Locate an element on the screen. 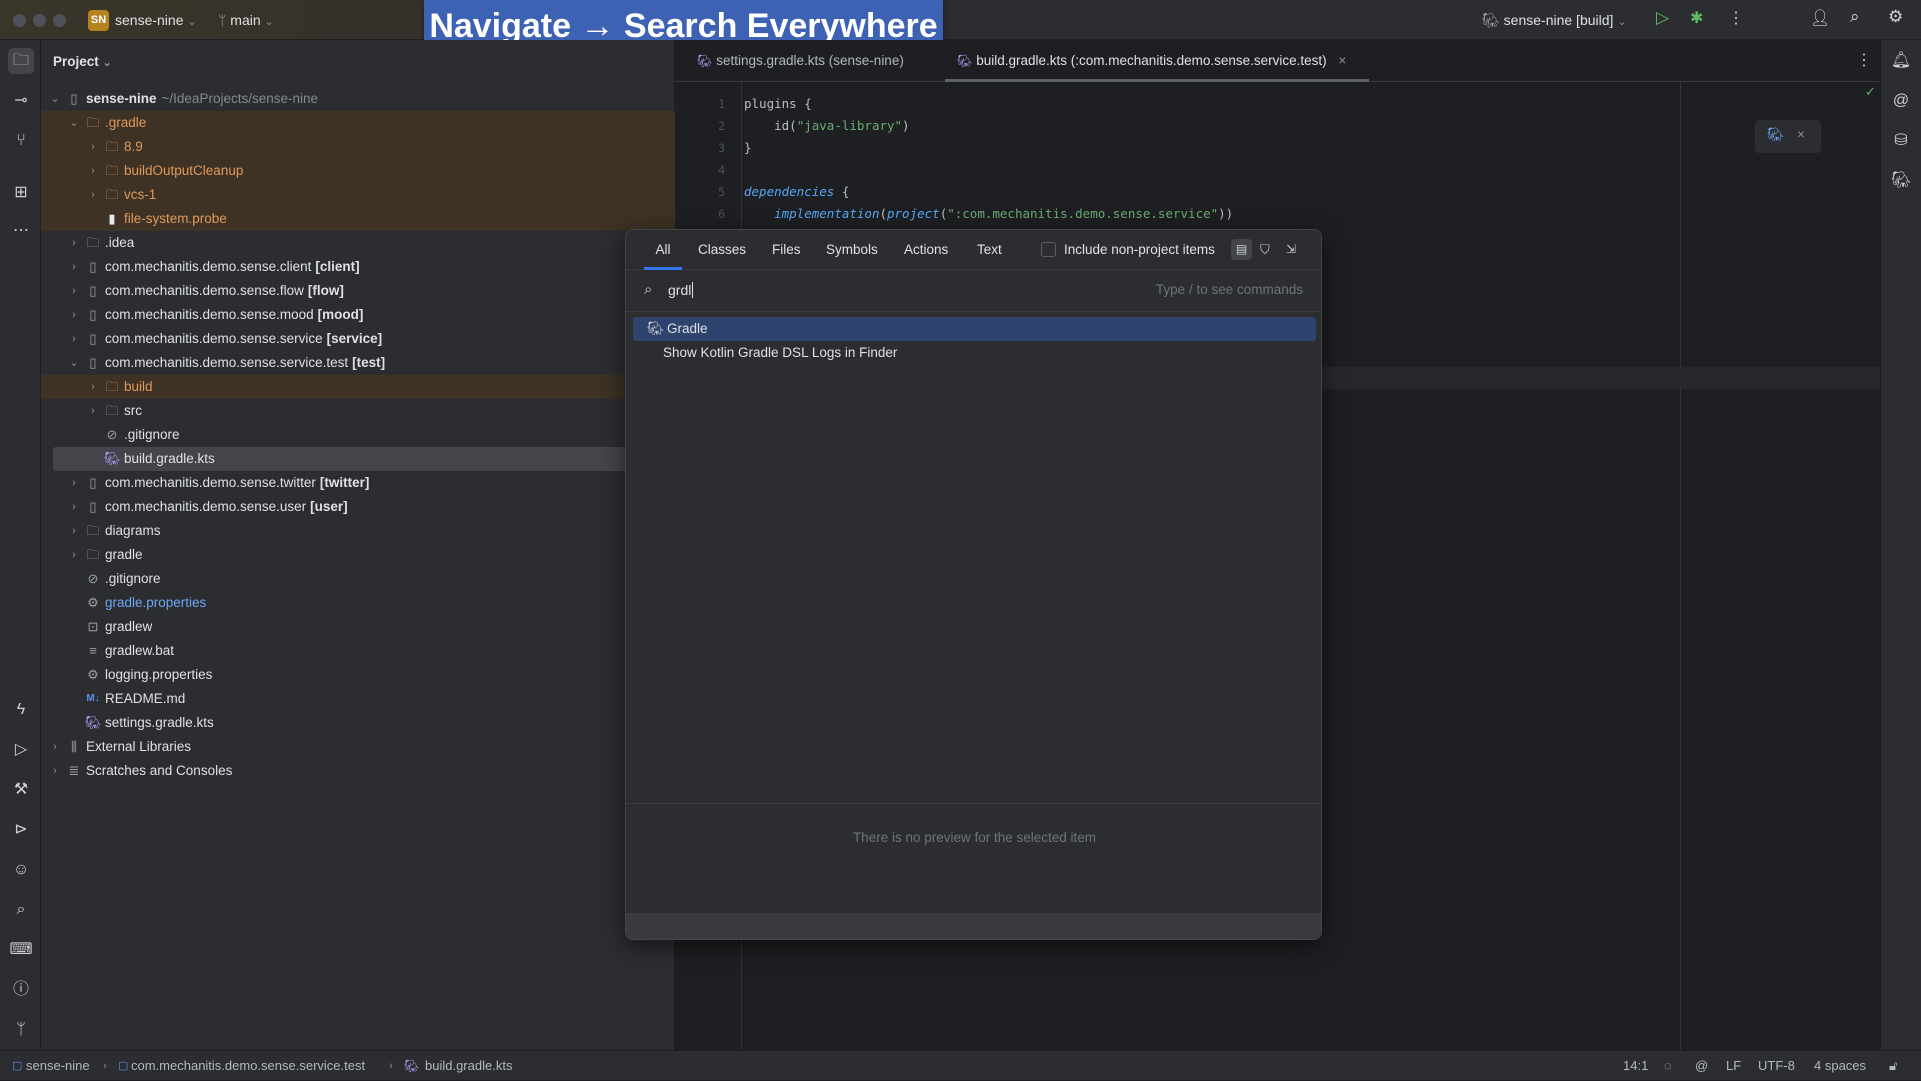  endpoints-icon: ⊳ is located at coordinates (21, 830).